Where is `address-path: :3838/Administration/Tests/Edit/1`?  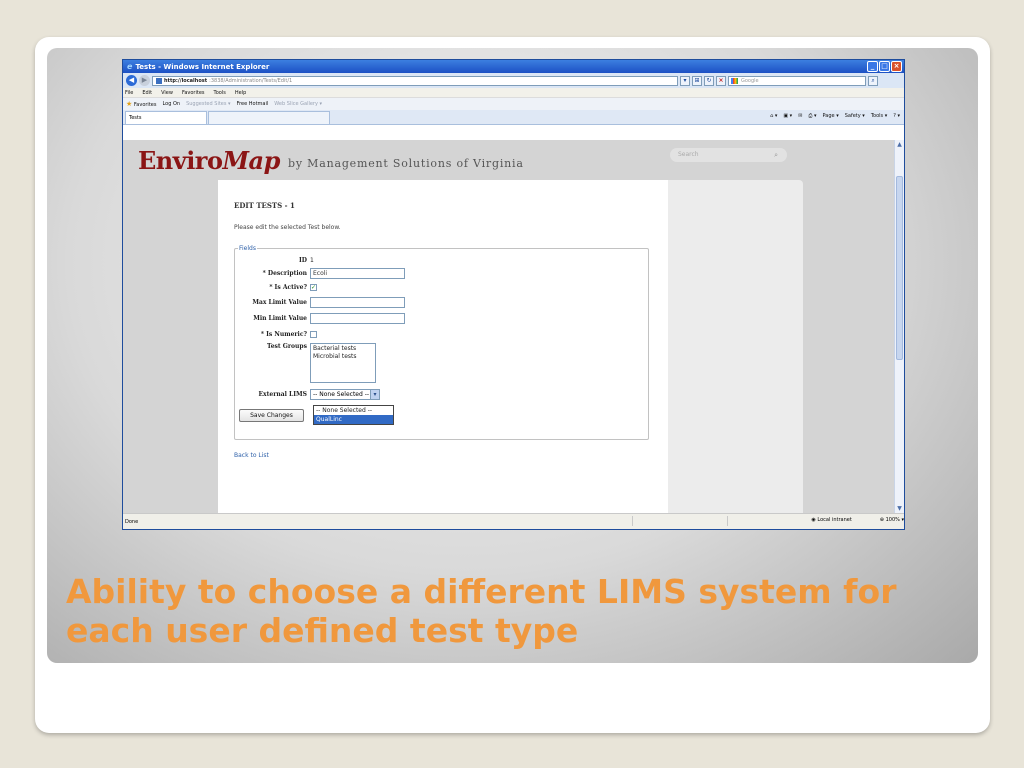
address-path: :3838/Administration/Tests/Edit/1 is located at coordinates (251, 80).